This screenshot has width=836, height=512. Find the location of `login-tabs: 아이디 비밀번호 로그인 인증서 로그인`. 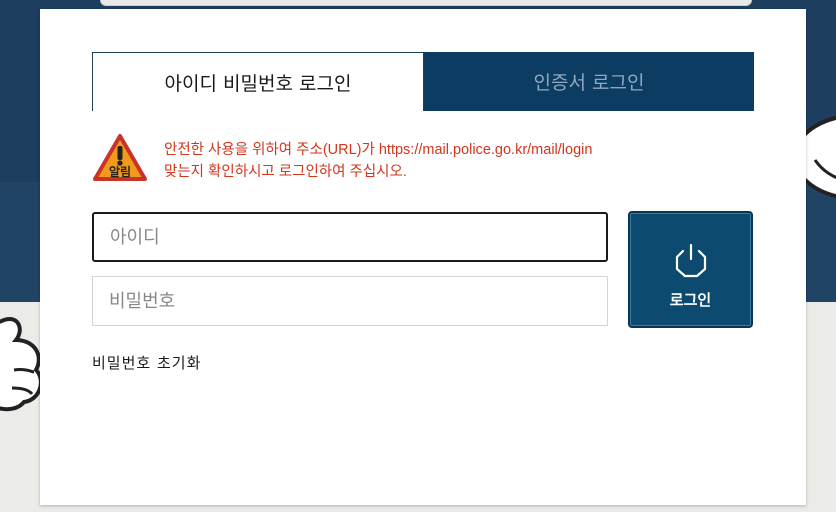

login-tabs: 아이디 비밀번호 로그인 인증서 로그인 is located at coordinates (423, 81).